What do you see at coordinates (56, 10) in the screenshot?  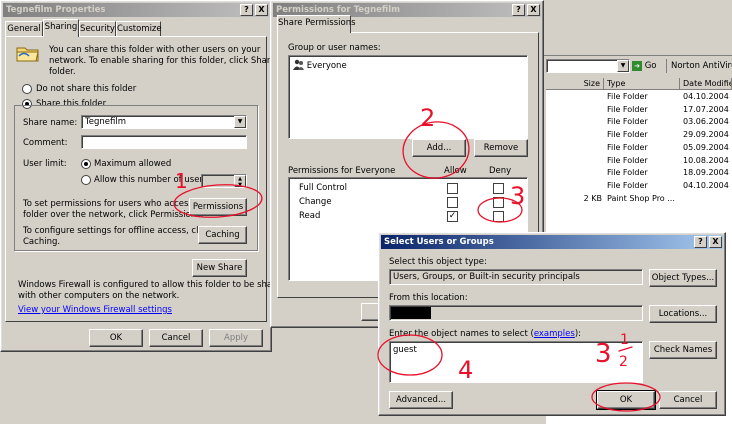 I see `properties-title: Tegnefilm Properties` at bounding box center [56, 10].